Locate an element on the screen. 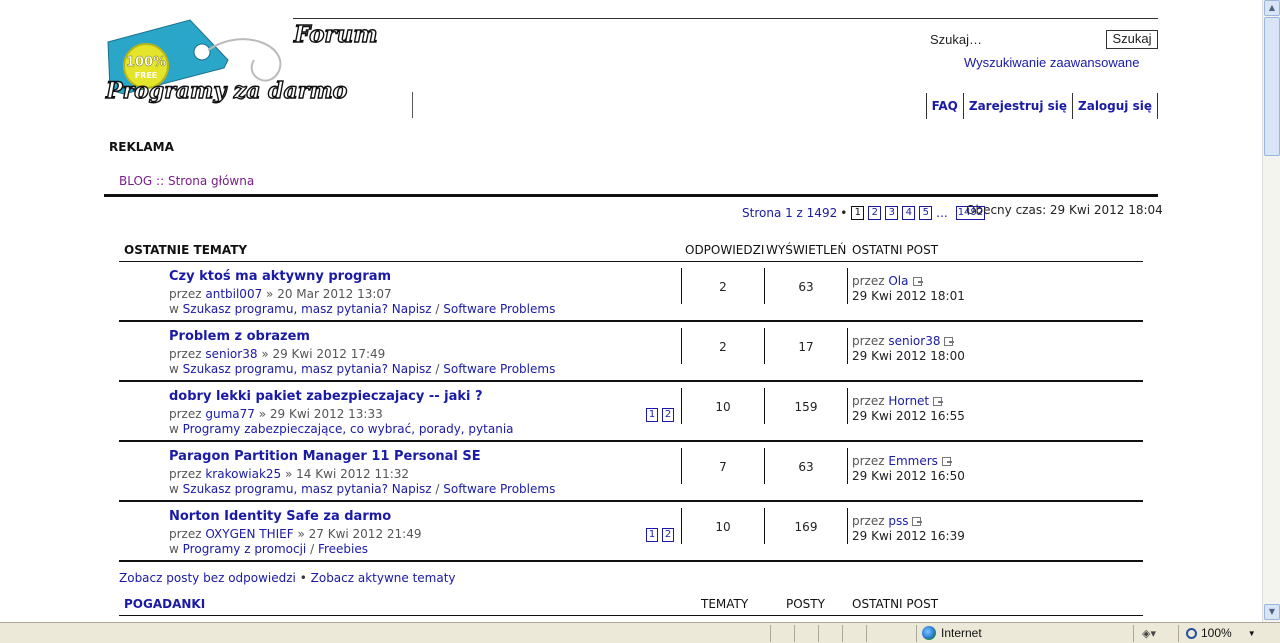 This screenshot has height=643, width=1280. topic-title-link: Problem z obrazem is located at coordinates (239, 336).